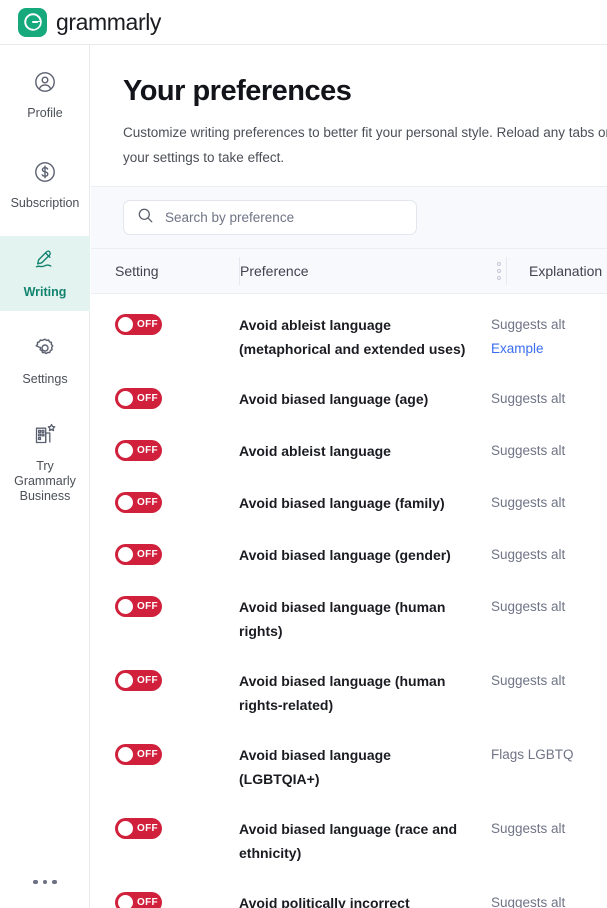 This screenshot has height=908, width=607. What do you see at coordinates (365, 555) in the screenshot?
I see `preference-cell: Avoid biased language (gender)` at bounding box center [365, 555].